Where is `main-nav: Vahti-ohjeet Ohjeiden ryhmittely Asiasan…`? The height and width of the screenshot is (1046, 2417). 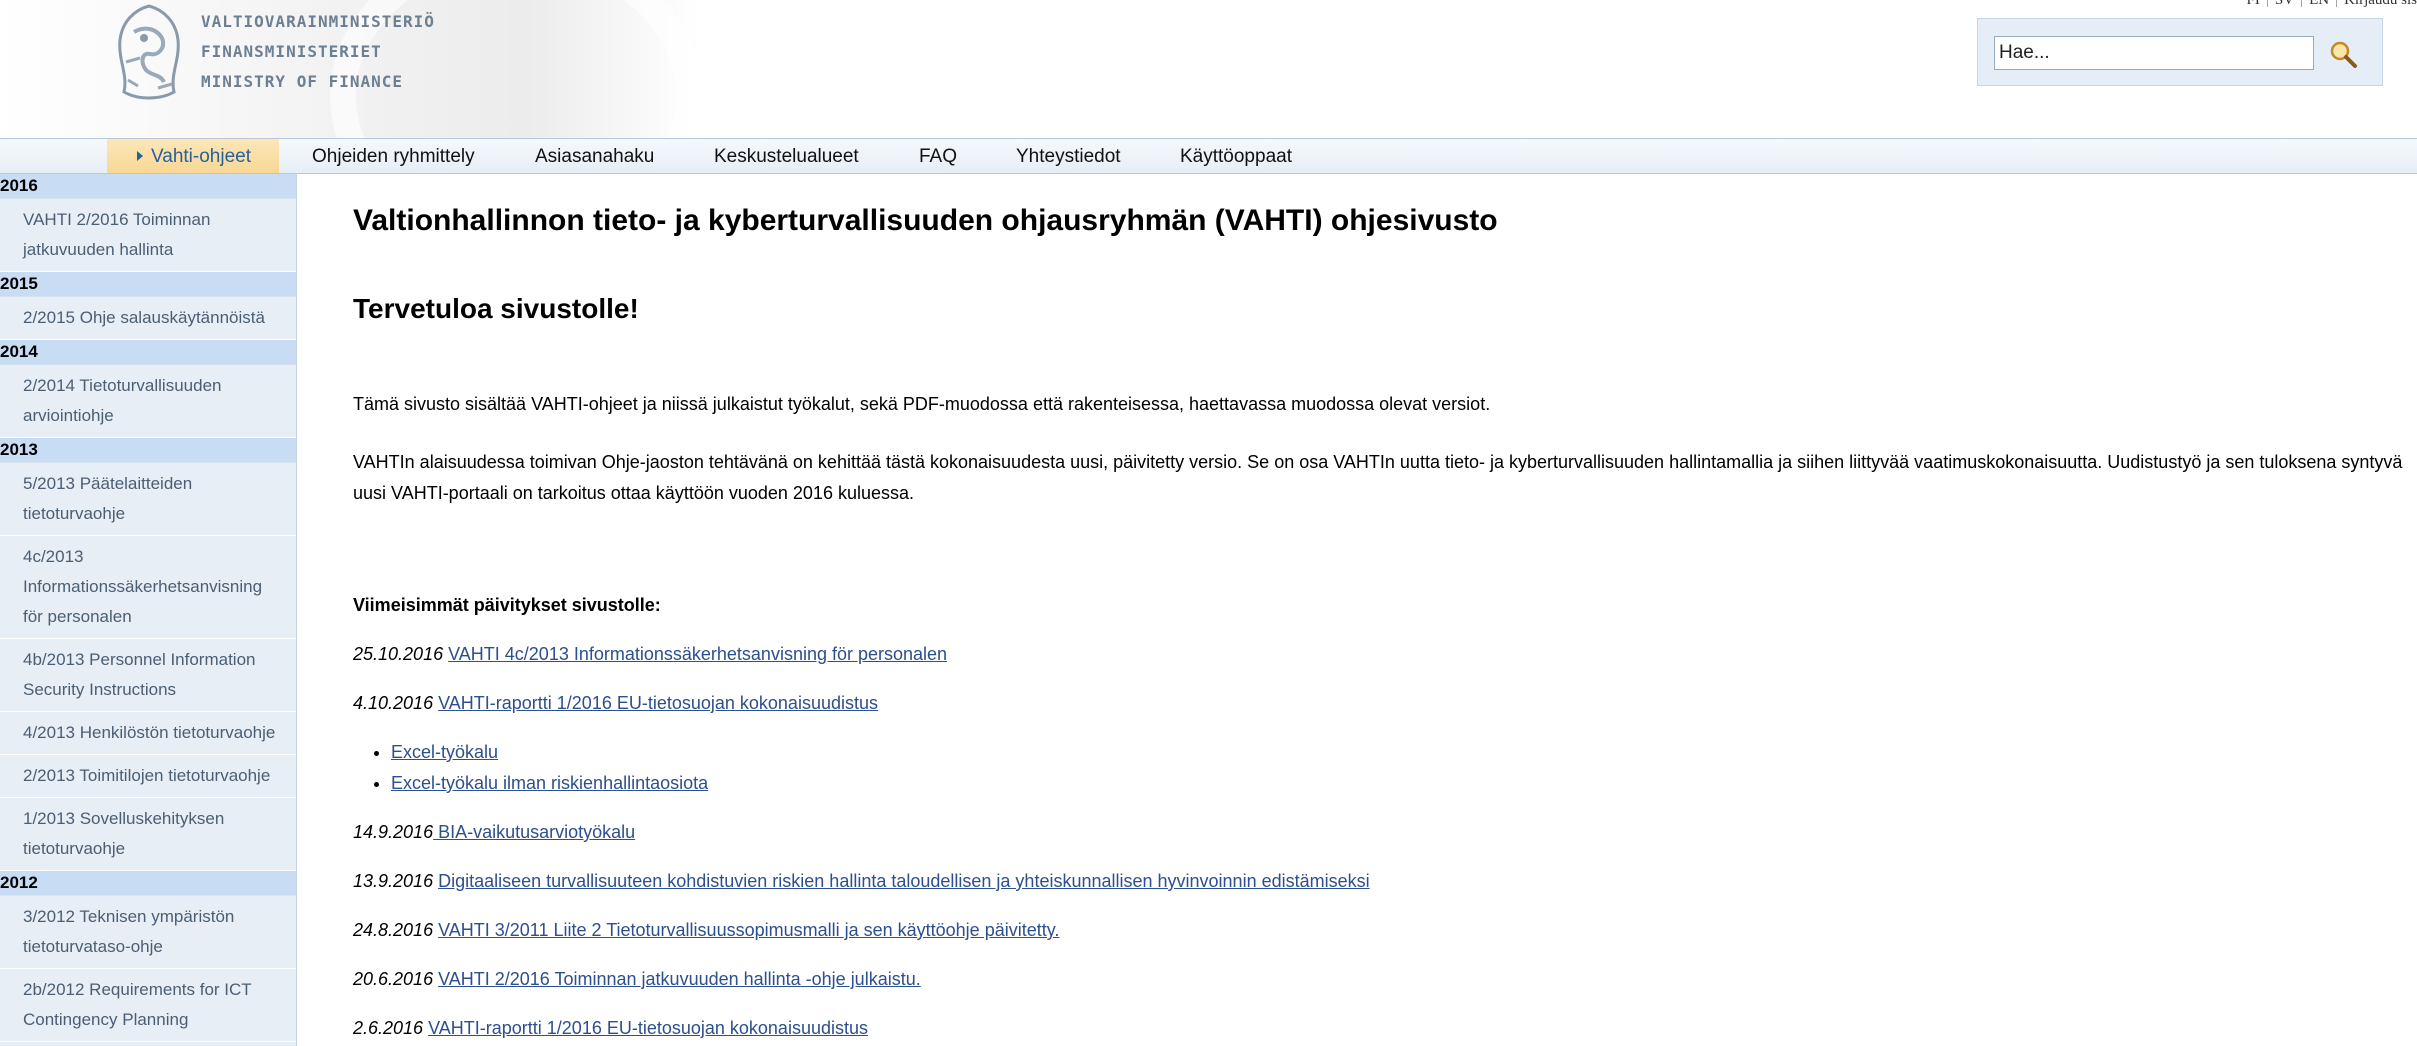 main-nav: Vahti-ohjeet Ohjeiden ryhmittely Asiasan… is located at coordinates (1208, 156).